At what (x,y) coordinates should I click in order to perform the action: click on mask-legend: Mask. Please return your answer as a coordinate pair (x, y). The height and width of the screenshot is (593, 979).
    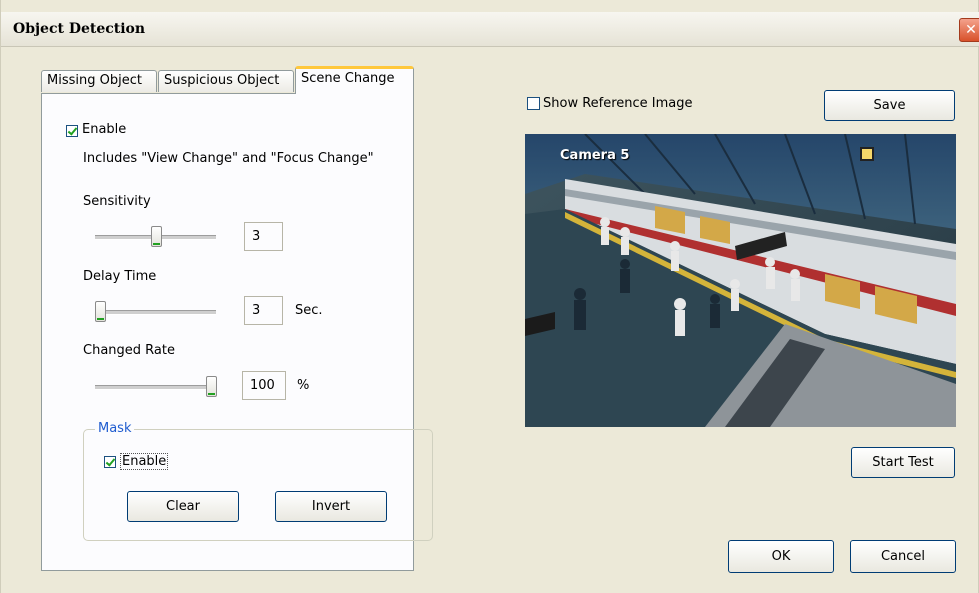
    Looking at the image, I should click on (115, 428).